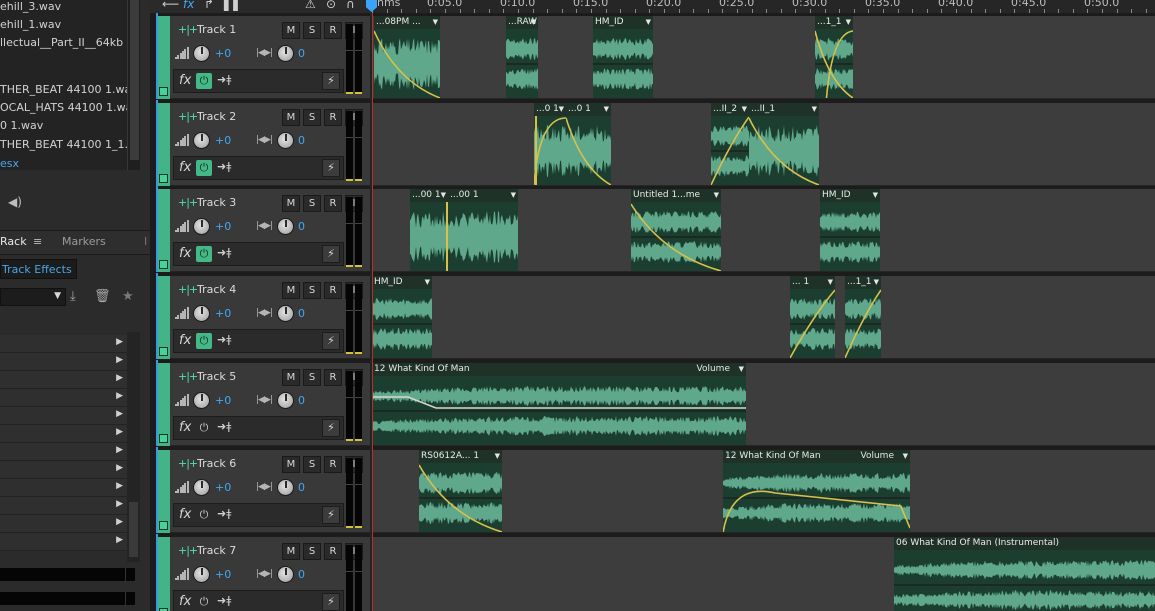 The height and width of the screenshot is (611, 1155). What do you see at coordinates (73, 296) in the screenshot?
I see `save-preset-icon: ⤓` at bounding box center [73, 296].